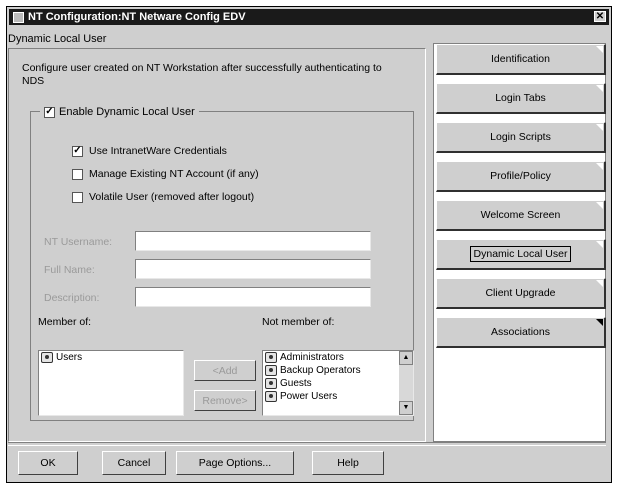  Describe the element at coordinates (111, 383) in the screenshot. I see `member-of-list: Users` at that location.